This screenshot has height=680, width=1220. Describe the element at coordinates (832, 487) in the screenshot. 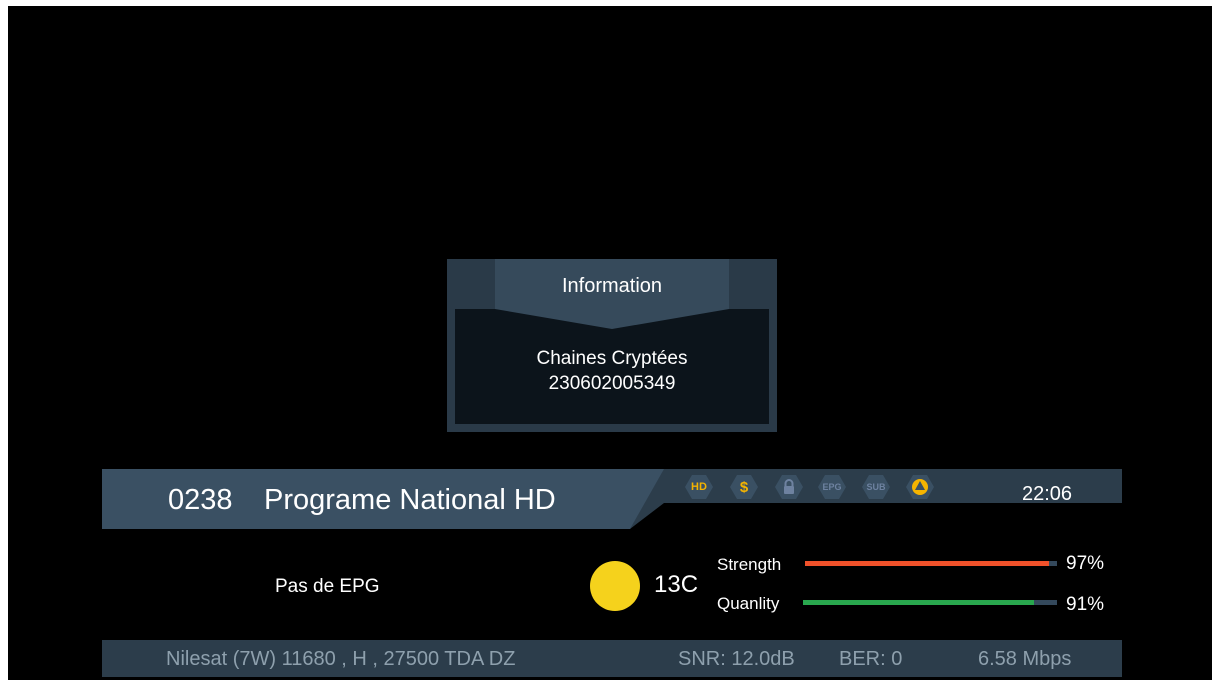

I see `epg-badge: EPG` at that location.